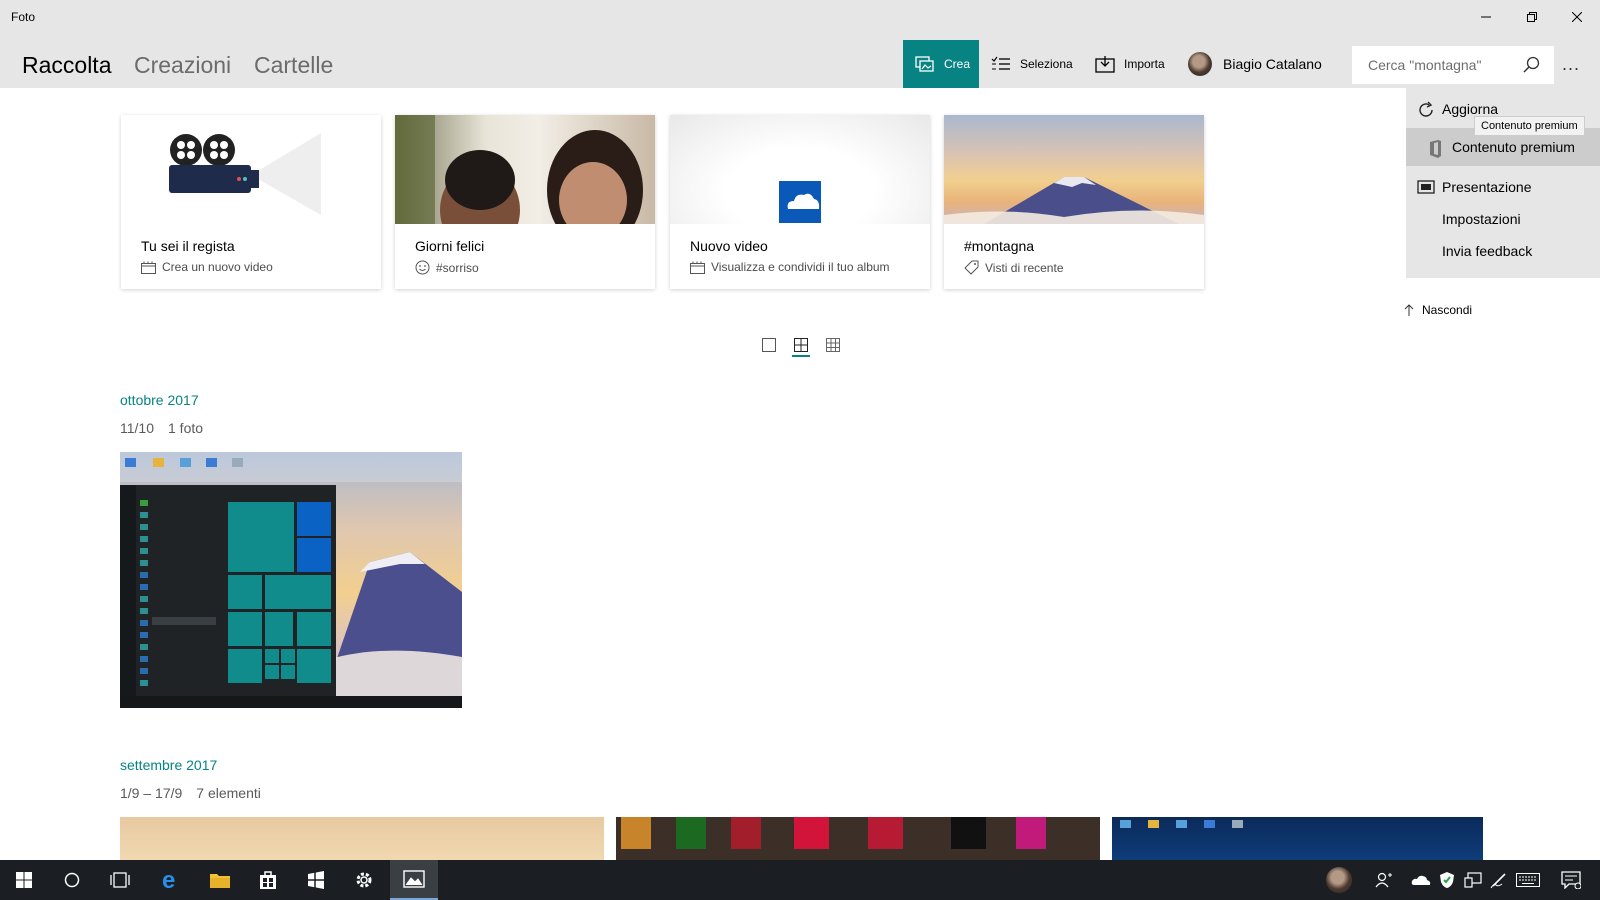 The height and width of the screenshot is (900, 1600). I want to click on importa-button: Importa, so click(1130, 64).